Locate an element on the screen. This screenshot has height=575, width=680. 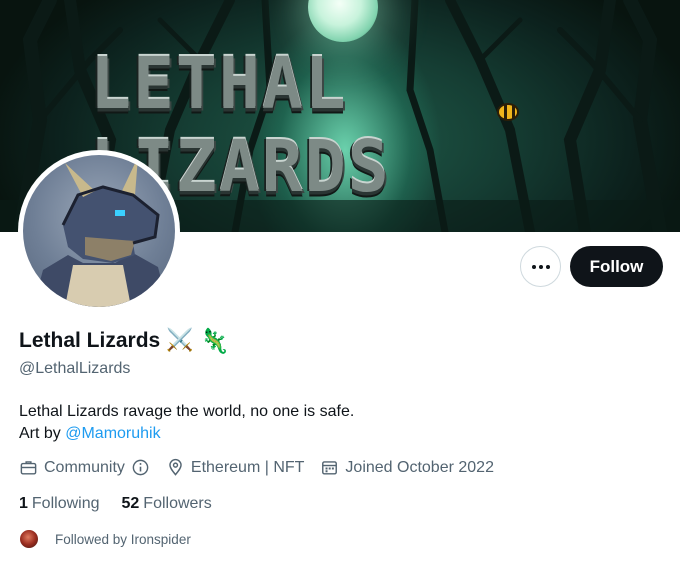
follow-stats: 1 Following 52 Followers is located at coordinates (115, 504).